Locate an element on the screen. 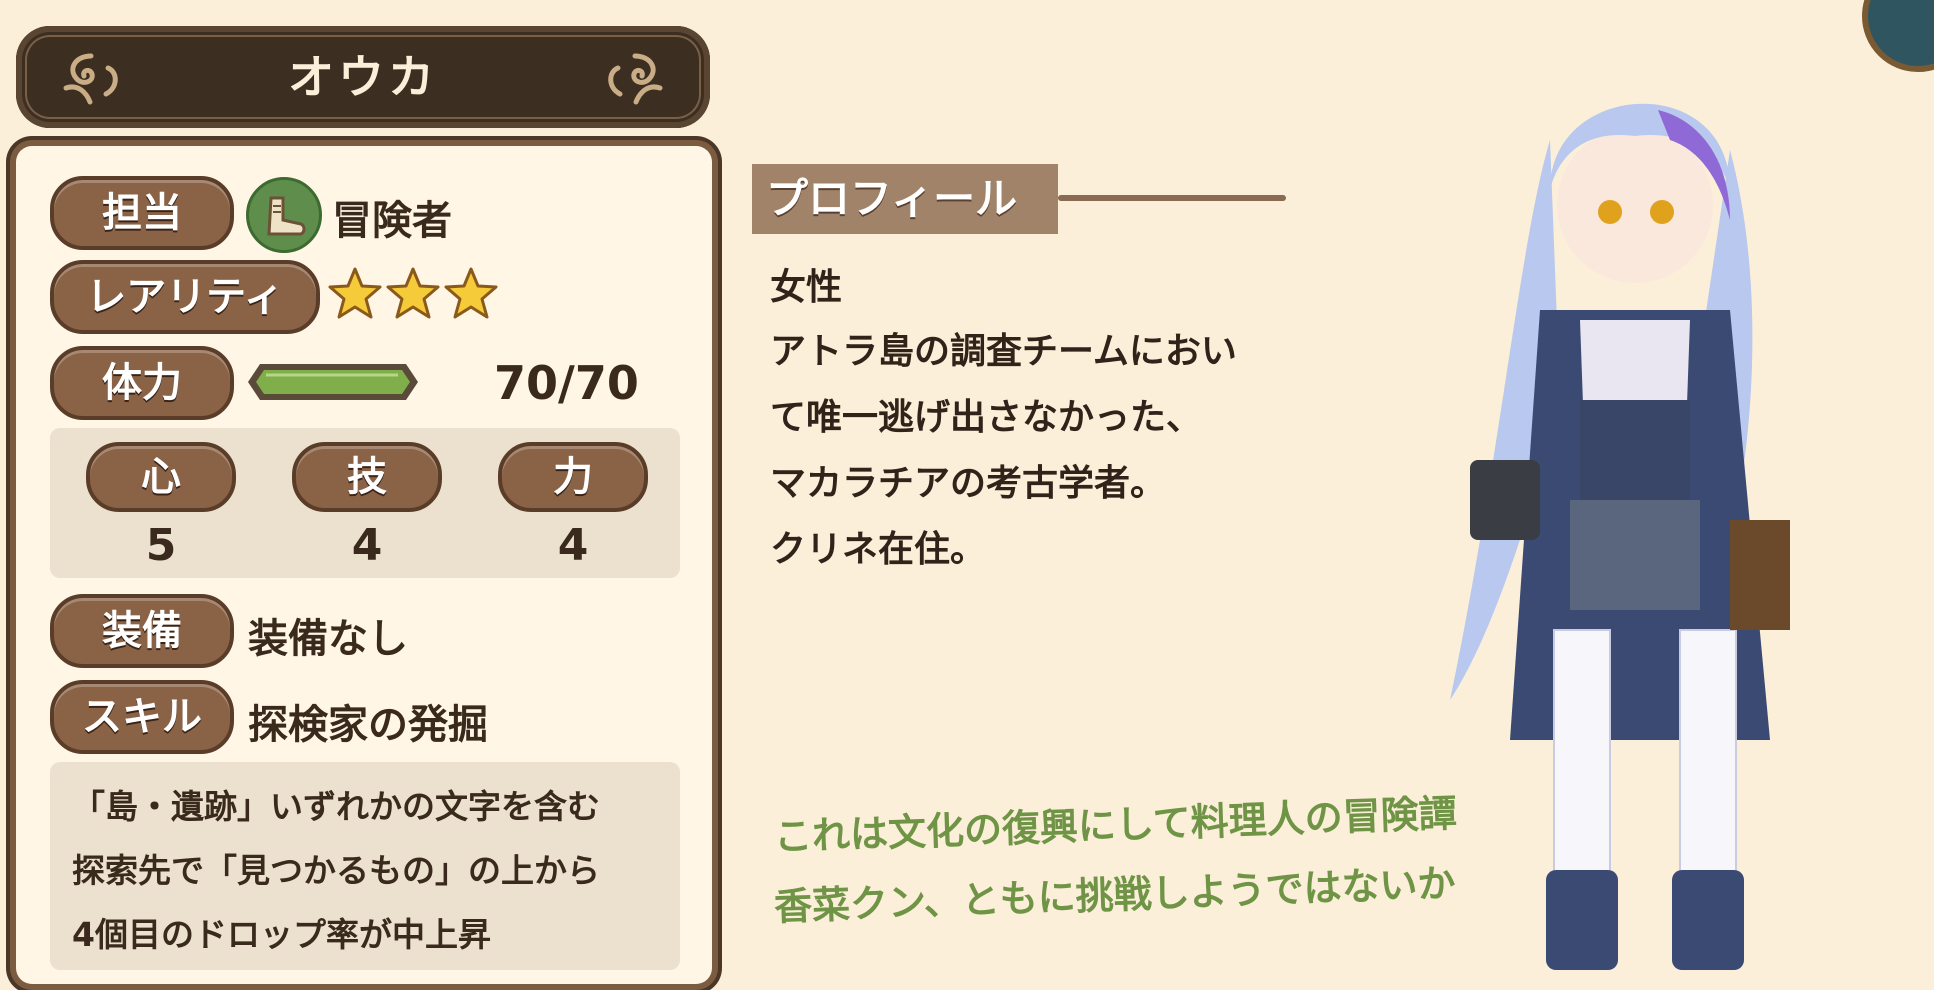 The height and width of the screenshot is (990, 1934). attr-value-waza: 4 is located at coordinates (367, 545).